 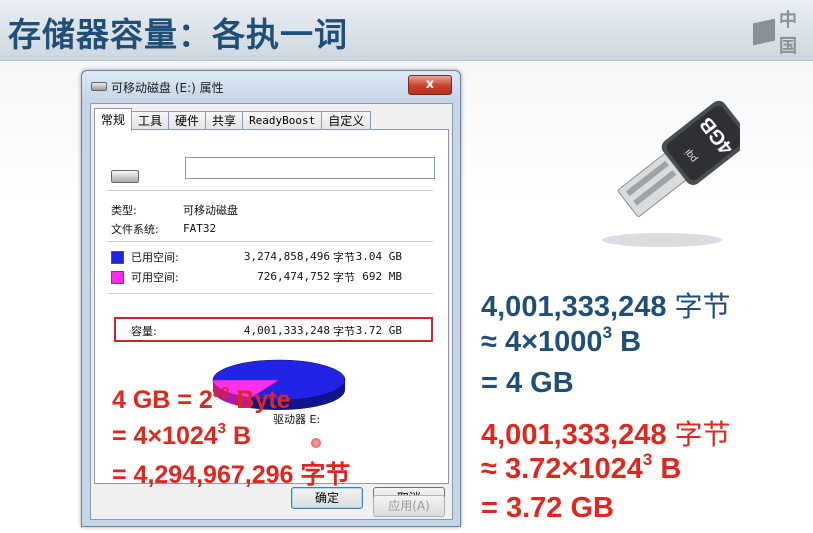 What do you see at coordinates (316, 443) in the screenshot?
I see `cursor-marker` at bounding box center [316, 443].